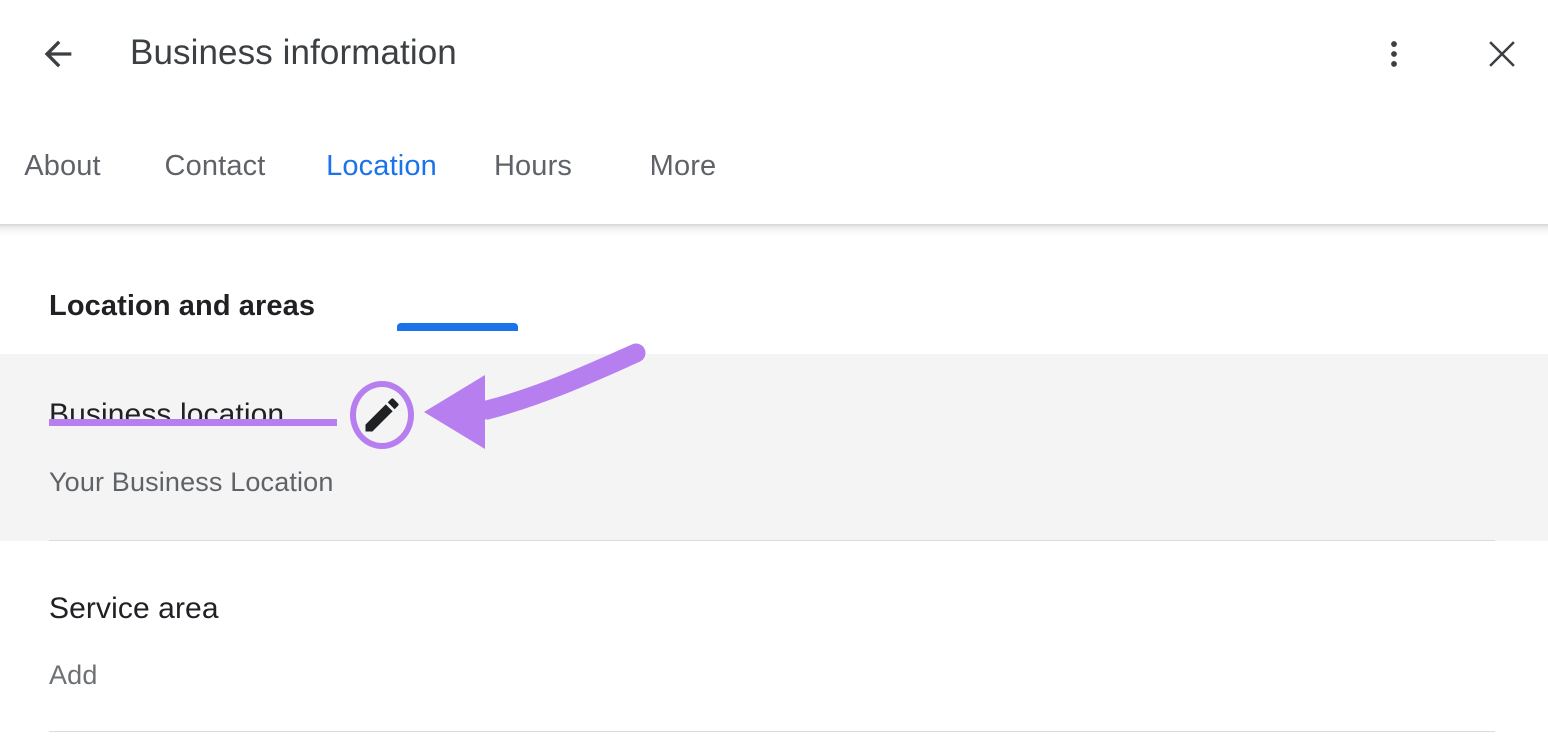 This screenshot has height=738, width=1548. Describe the element at coordinates (772, 731) in the screenshot. I see `row-divider` at that location.